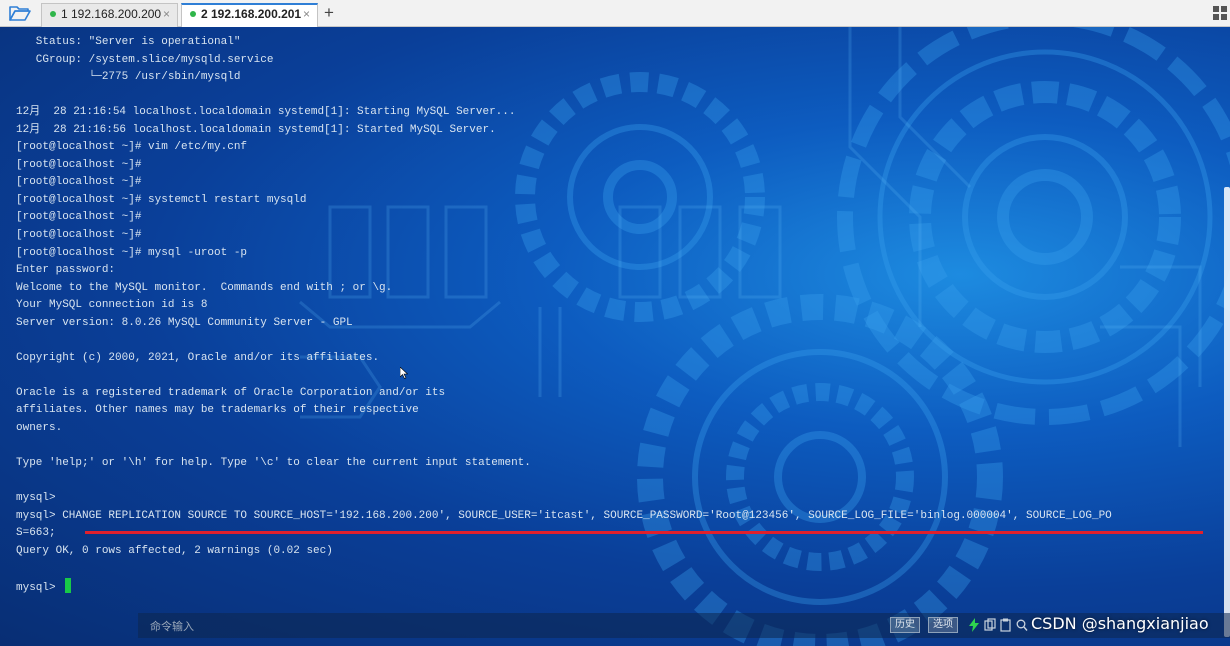  Describe the element at coordinates (39, 428) in the screenshot. I see `terminal-line: owners.` at that location.